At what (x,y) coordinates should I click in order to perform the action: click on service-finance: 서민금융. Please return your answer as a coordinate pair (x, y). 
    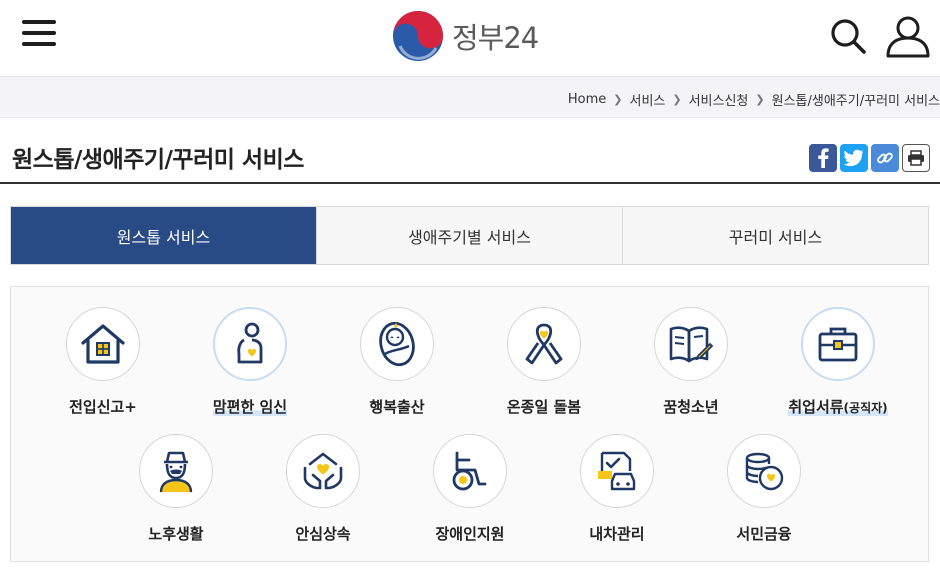
    Looking at the image, I should click on (764, 489).